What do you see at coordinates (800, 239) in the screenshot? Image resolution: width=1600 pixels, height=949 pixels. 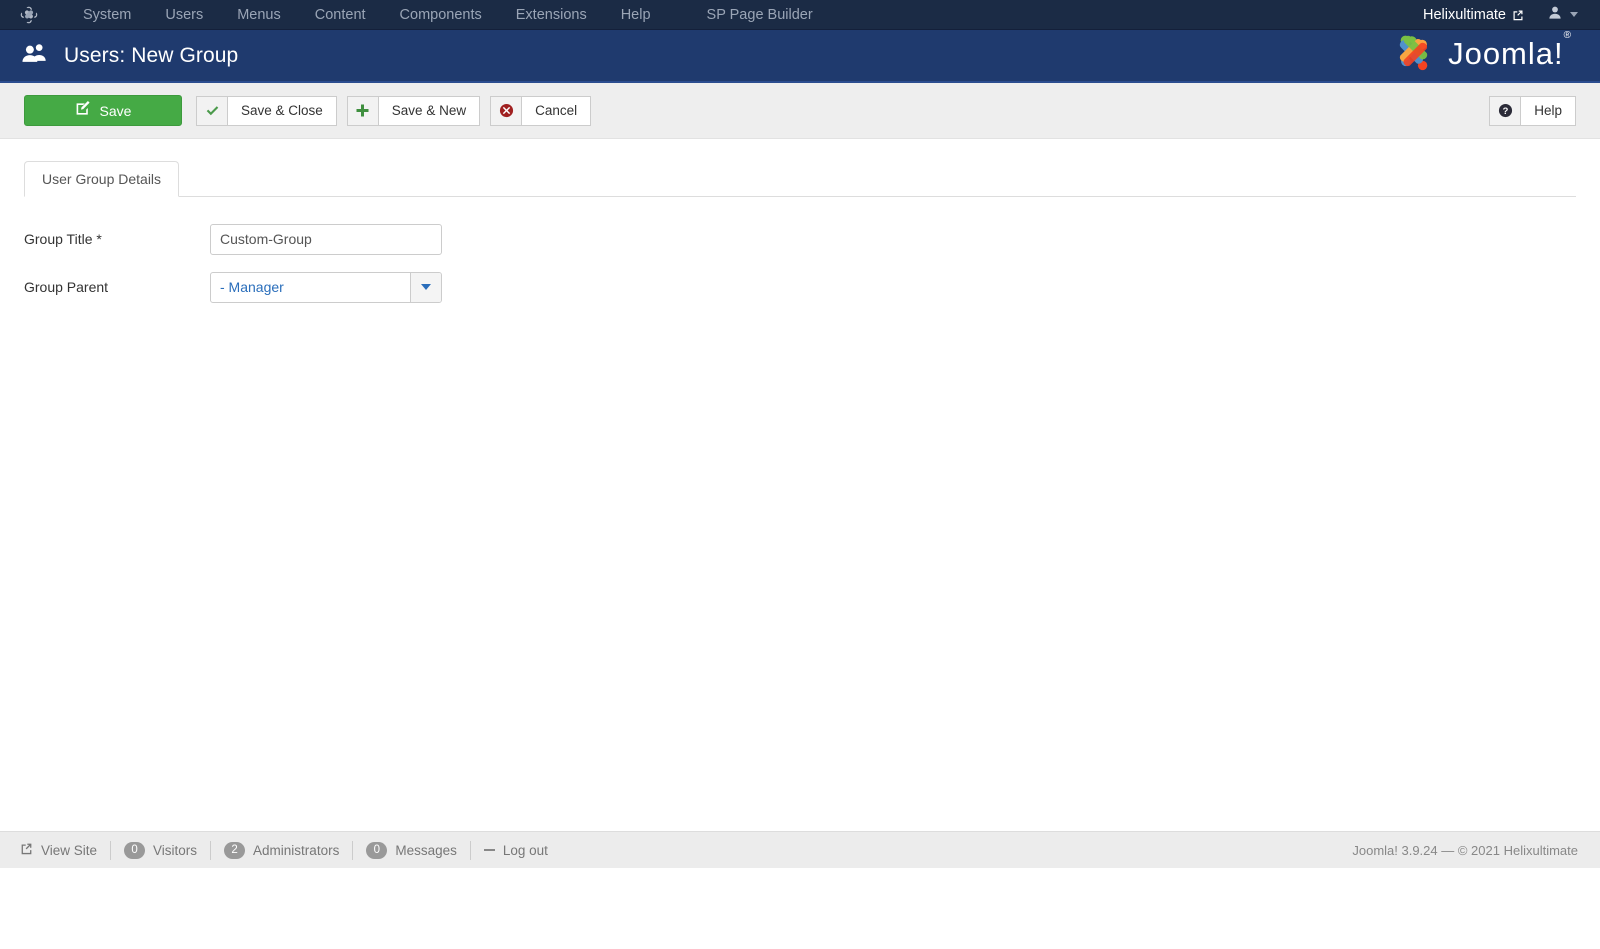 I see `form-row-group-title: Group Title *` at bounding box center [800, 239].